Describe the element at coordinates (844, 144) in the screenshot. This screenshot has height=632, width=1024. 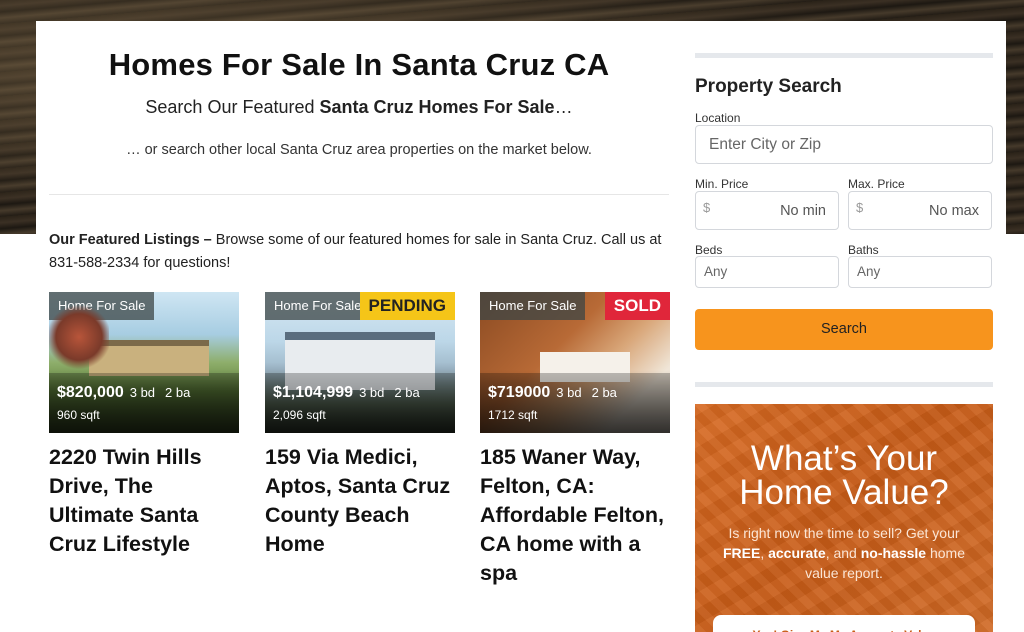
I see `location-input: Enter City or Zip` at that location.